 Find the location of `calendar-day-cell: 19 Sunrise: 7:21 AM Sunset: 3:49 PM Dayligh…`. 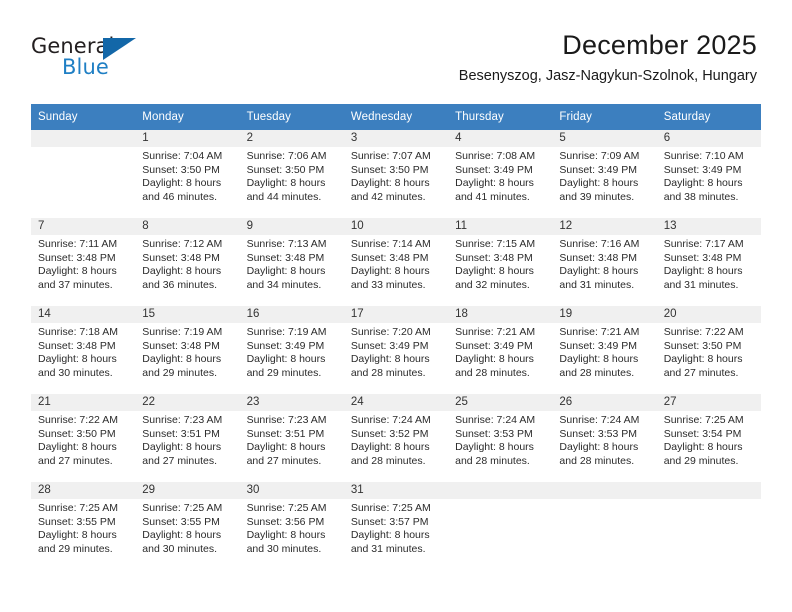

calendar-day-cell: 19 Sunrise: 7:21 AM Sunset: 3:49 PM Dayligh… is located at coordinates (604, 350).